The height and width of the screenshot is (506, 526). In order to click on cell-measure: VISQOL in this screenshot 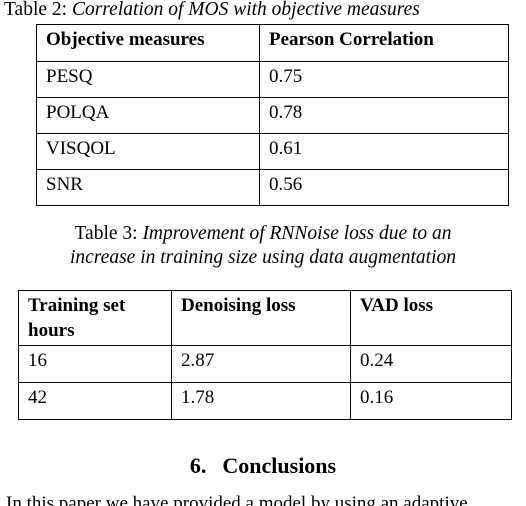, I will do `click(148, 151)`.